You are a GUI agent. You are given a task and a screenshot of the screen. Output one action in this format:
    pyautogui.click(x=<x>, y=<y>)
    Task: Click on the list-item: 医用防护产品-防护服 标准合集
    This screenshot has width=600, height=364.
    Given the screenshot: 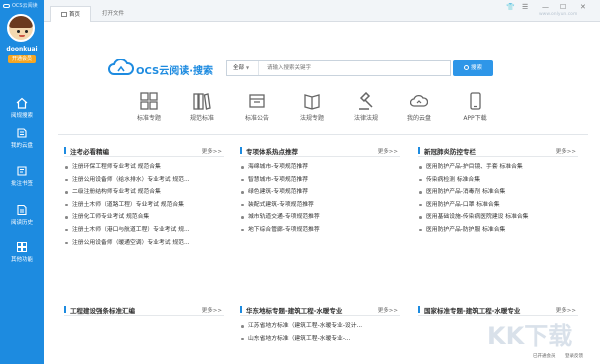 What is the action you would take?
    pyautogui.click(x=498, y=230)
    